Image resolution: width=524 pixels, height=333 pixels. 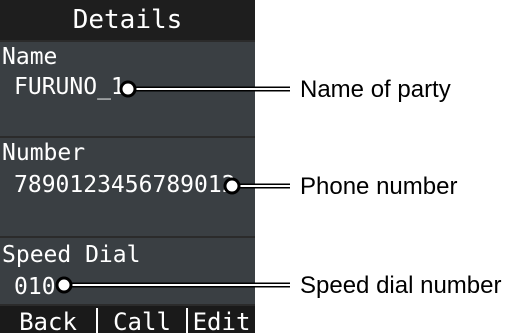 I want to click on speed-dial-leader, so click(x=172, y=285).